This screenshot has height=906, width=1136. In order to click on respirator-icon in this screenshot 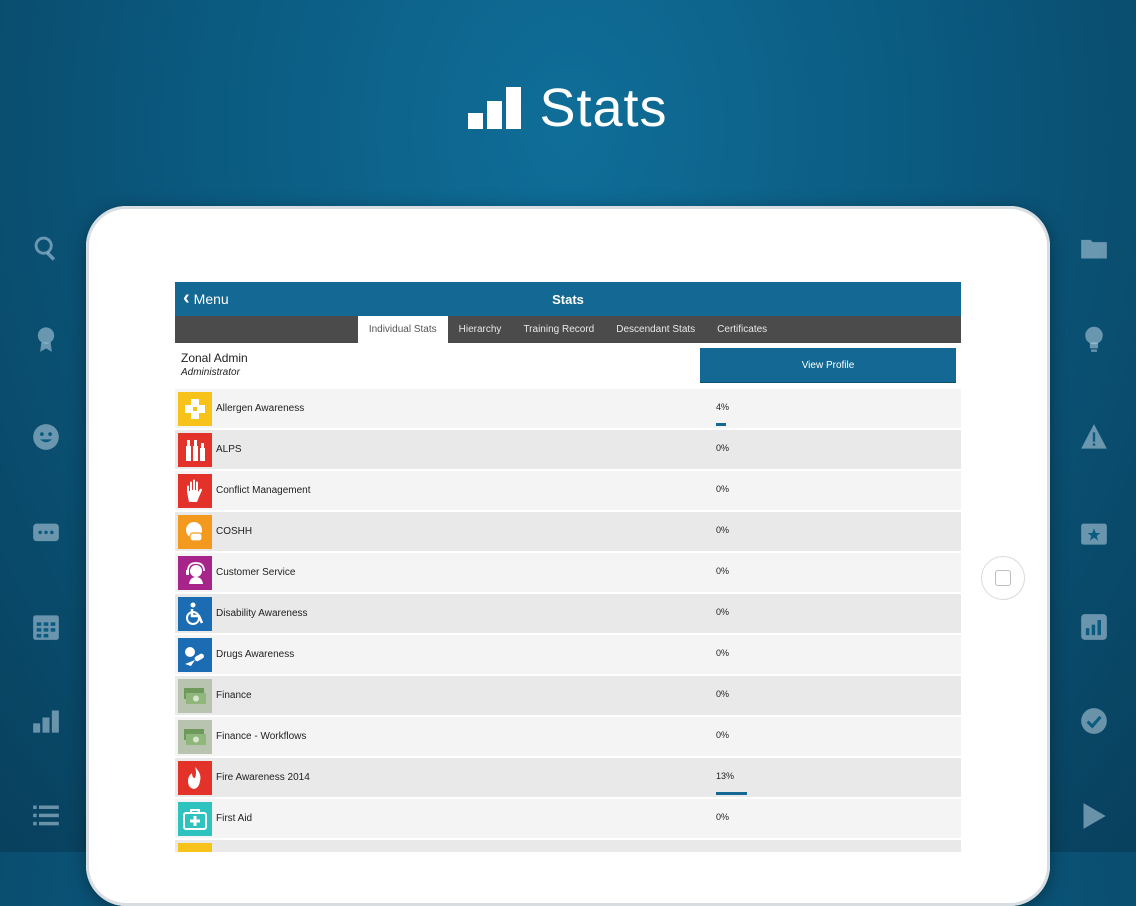, I will do `click(195, 531)`.